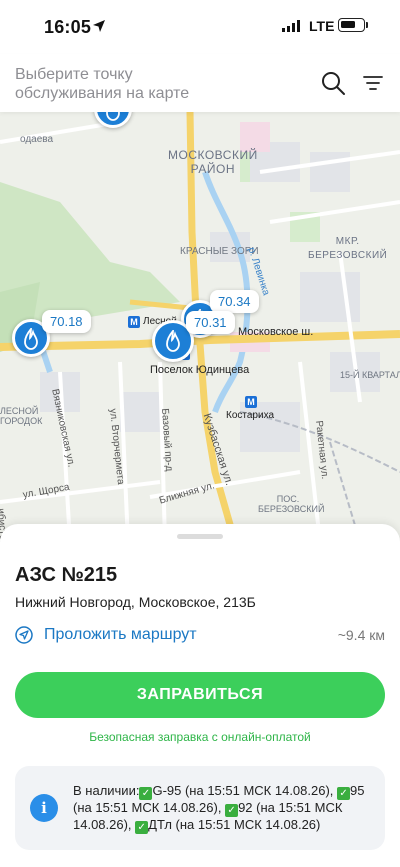 This screenshot has height=867, width=400. I want to click on safe-refuel-note: Безопасная заправка с онлайн-оплатой, so click(200, 737).